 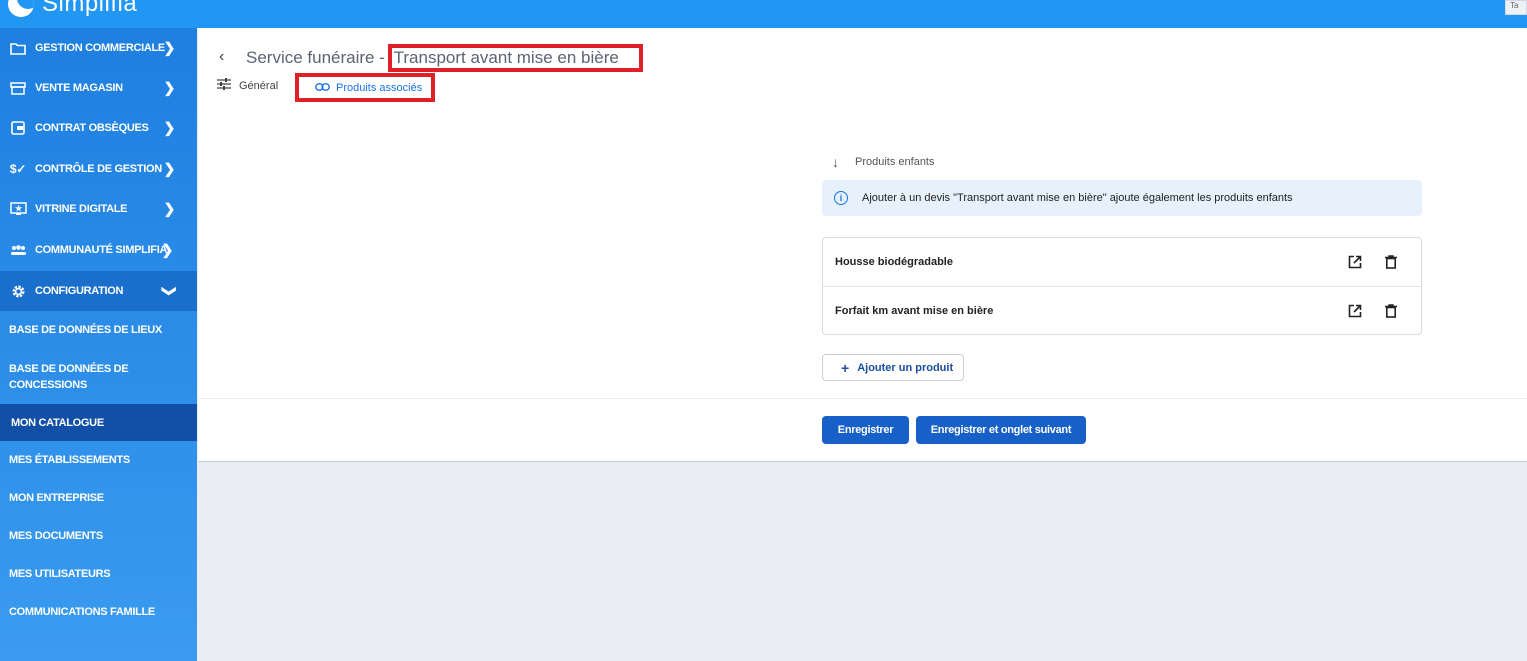 What do you see at coordinates (18, 48) in the screenshot?
I see `folder-icon` at bounding box center [18, 48].